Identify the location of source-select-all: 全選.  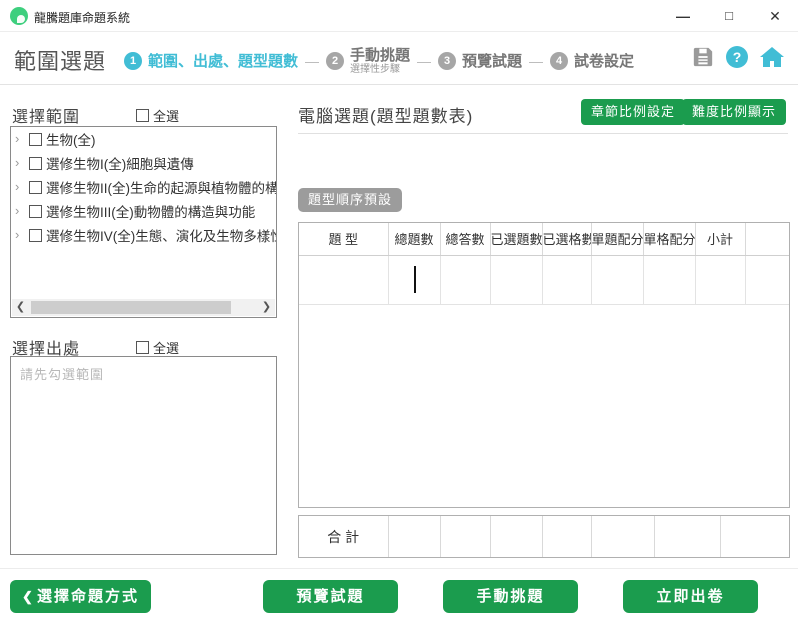
(157, 347).